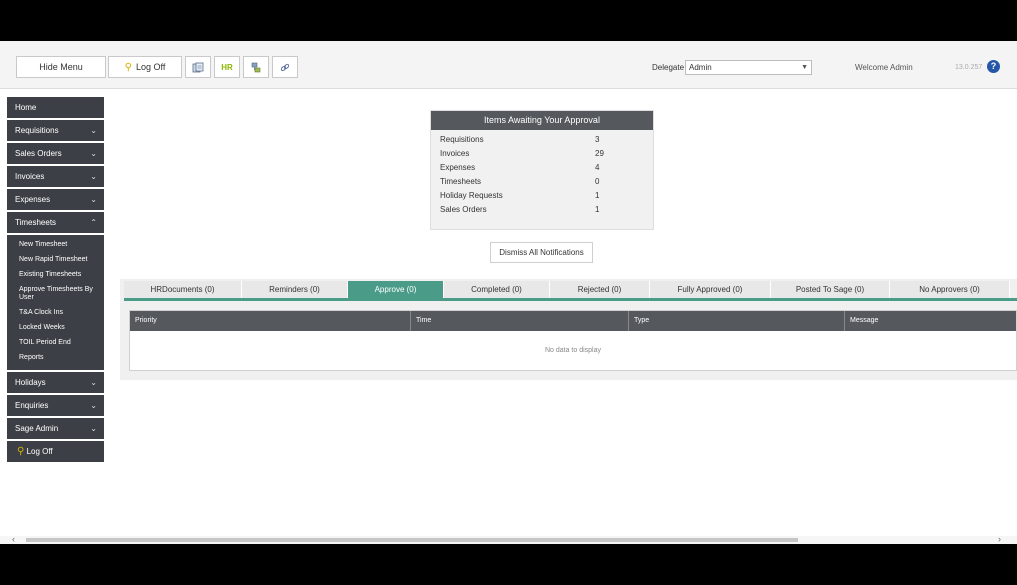  What do you see at coordinates (33, 199) in the screenshot?
I see `sidebar-item-label: Expenses` at bounding box center [33, 199].